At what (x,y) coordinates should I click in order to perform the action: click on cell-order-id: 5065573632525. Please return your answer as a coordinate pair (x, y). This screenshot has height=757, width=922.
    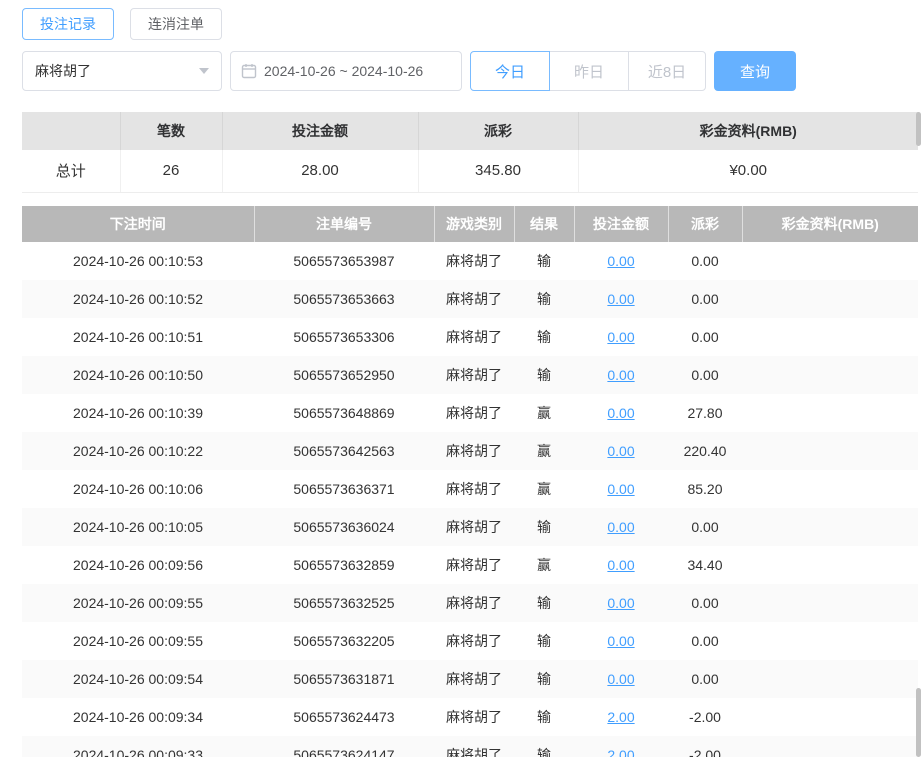
    Looking at the image, I should click on (344, 602).